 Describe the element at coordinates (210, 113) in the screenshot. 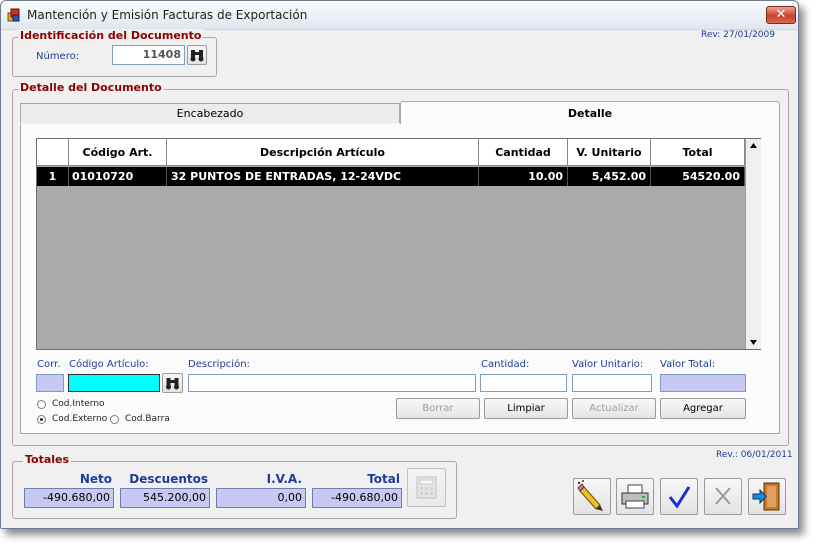

I see `tab-encabezado: Encabezado` at that location.